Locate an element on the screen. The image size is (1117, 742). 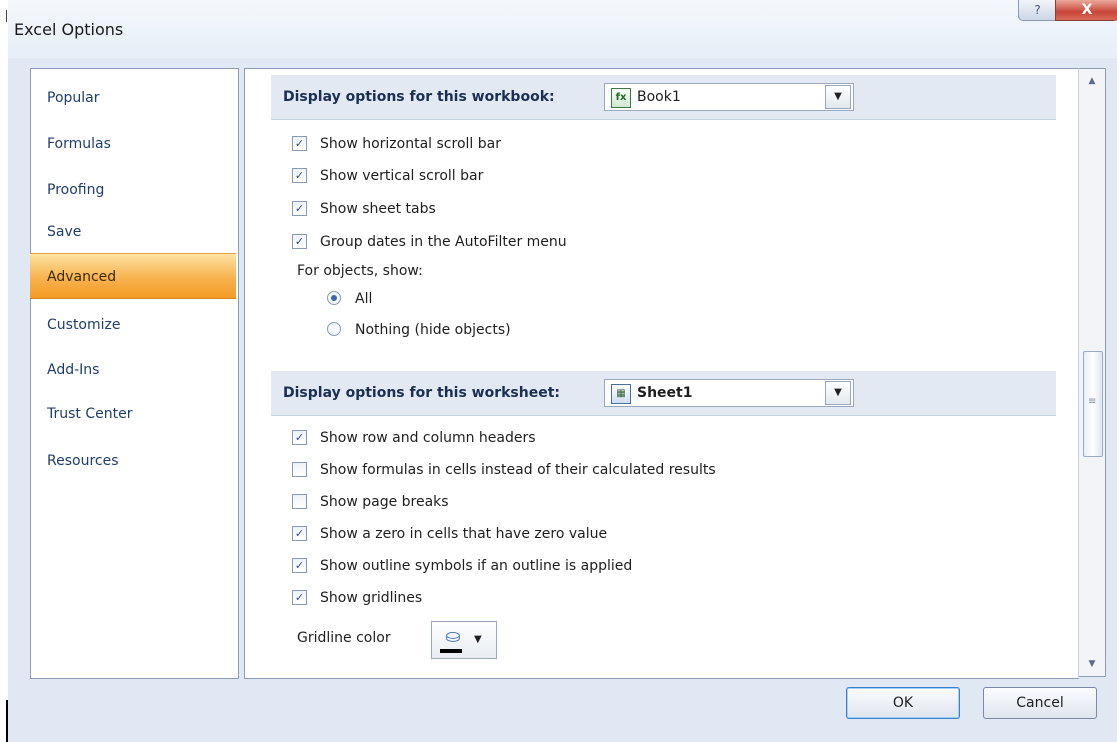
checkbox-group-dates: ✓ Group dates in the AutoFilter menu is located at coordinates (429, 242).